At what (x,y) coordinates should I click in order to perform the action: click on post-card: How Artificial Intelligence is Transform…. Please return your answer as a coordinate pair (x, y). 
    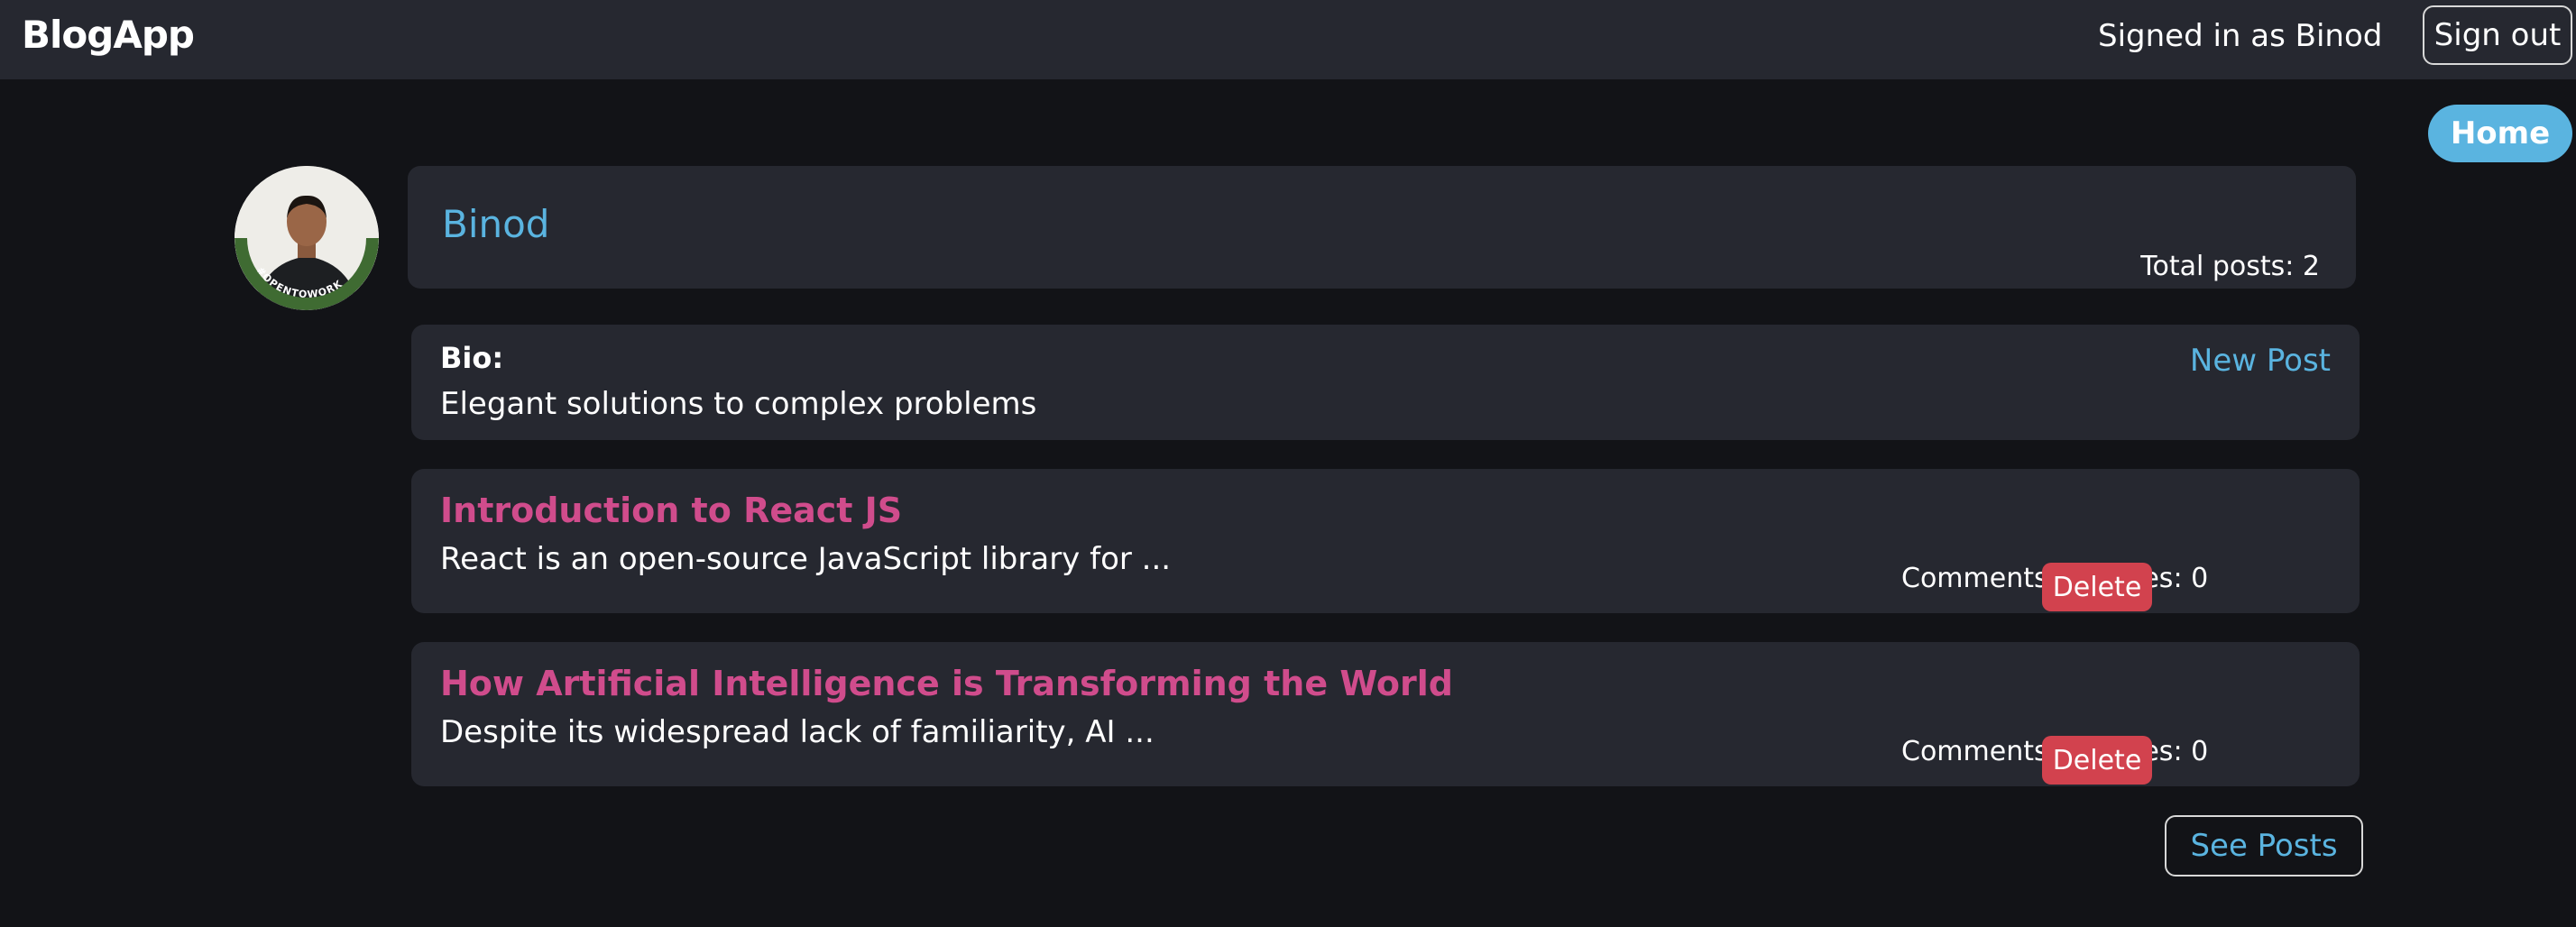
    Looking at the image, I should click on (1385, 714).